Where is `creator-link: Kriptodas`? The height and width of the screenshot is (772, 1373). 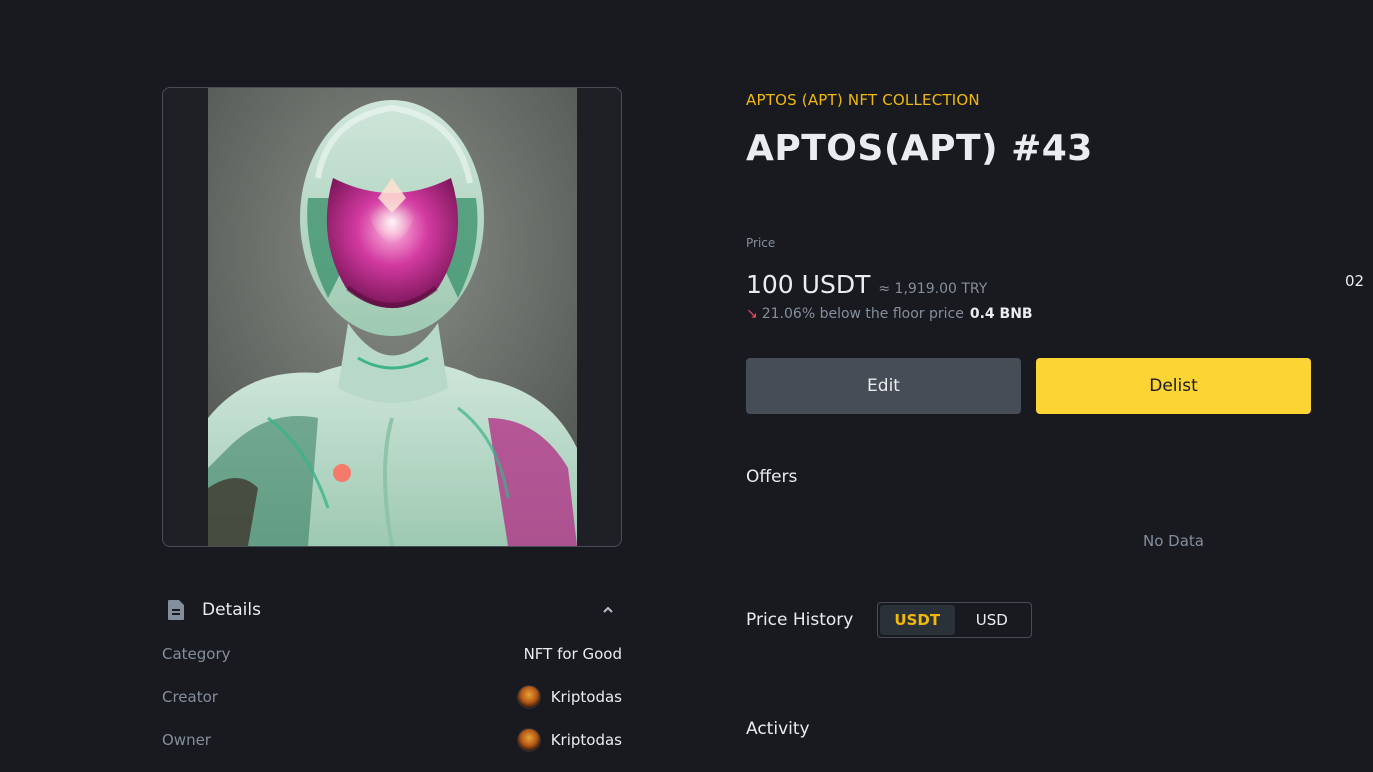 creator-link: Kriptodas is located at coordinates (569, 697).